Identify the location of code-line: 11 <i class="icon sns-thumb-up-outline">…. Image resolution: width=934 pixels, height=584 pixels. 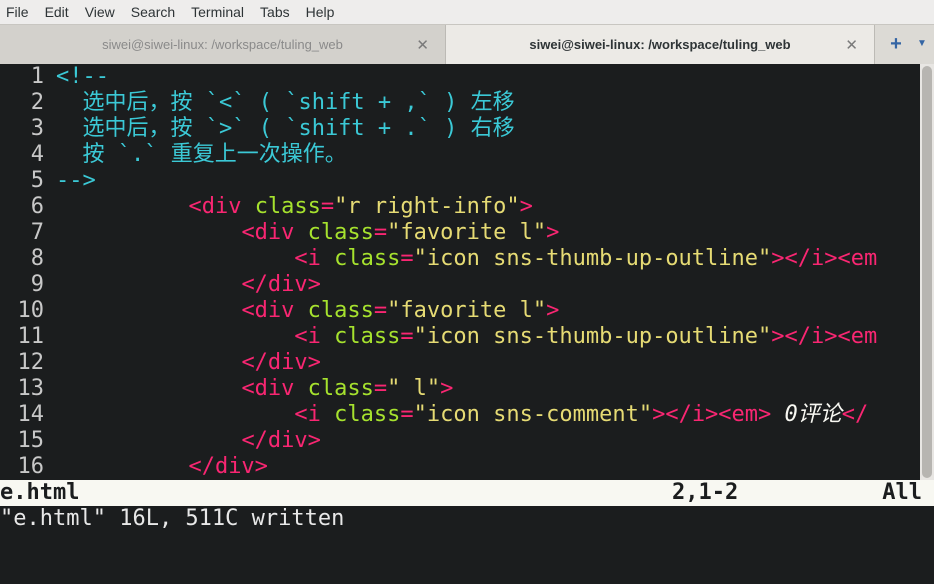
(460, 337).